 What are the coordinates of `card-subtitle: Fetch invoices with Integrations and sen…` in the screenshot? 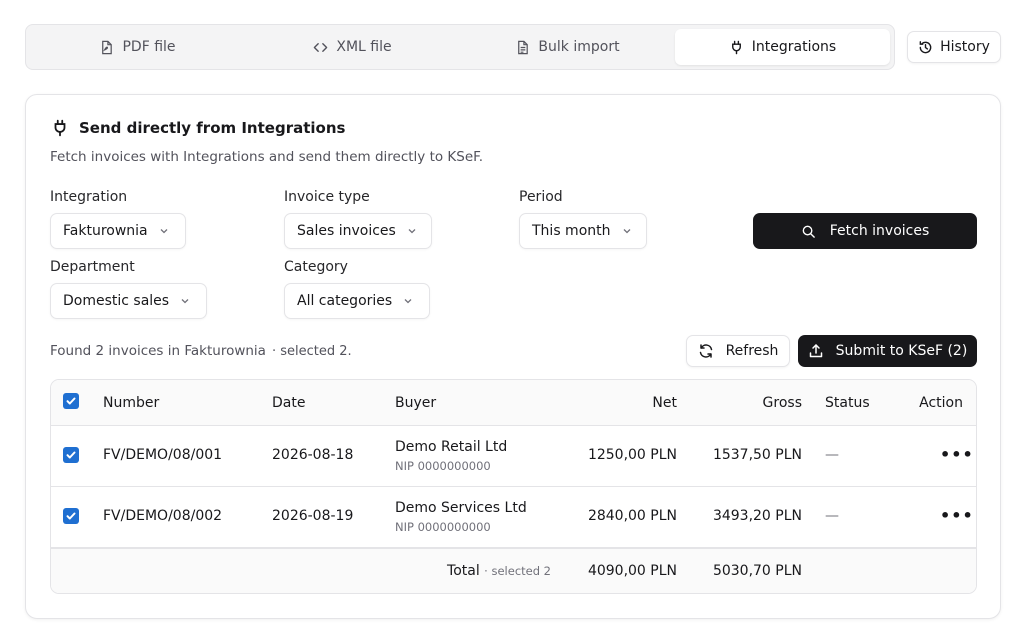 It's located at (267, 157).